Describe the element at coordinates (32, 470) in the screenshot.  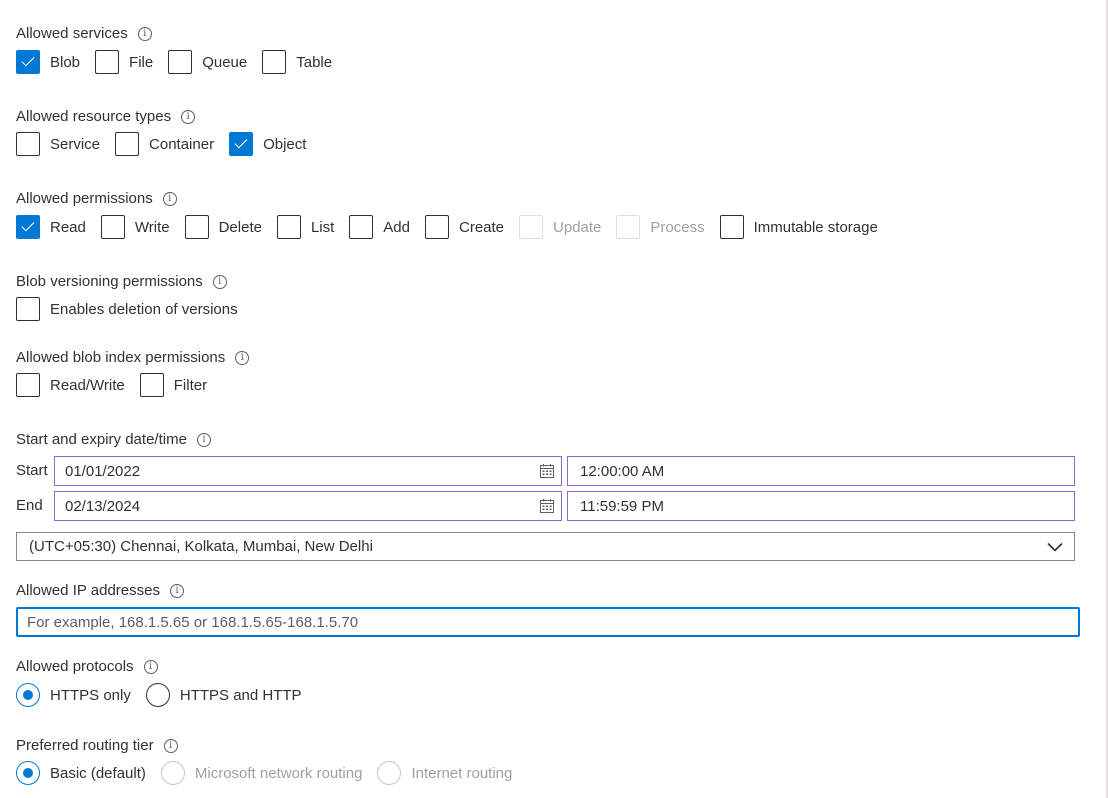
I see `start-label: Start` at that location.